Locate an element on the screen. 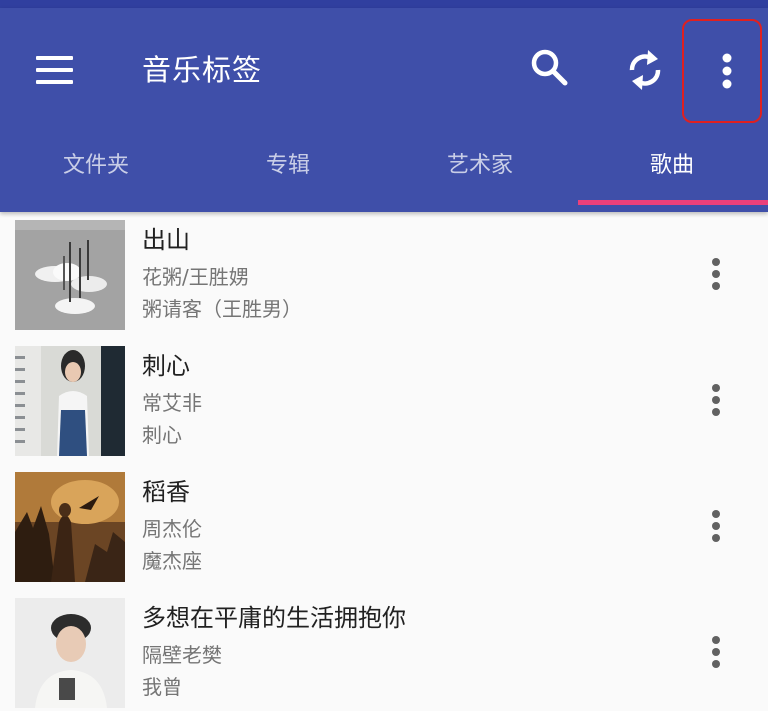 The height and width of the screenshot is (711, 768). menu-icon is located at coordinates (54, 70).